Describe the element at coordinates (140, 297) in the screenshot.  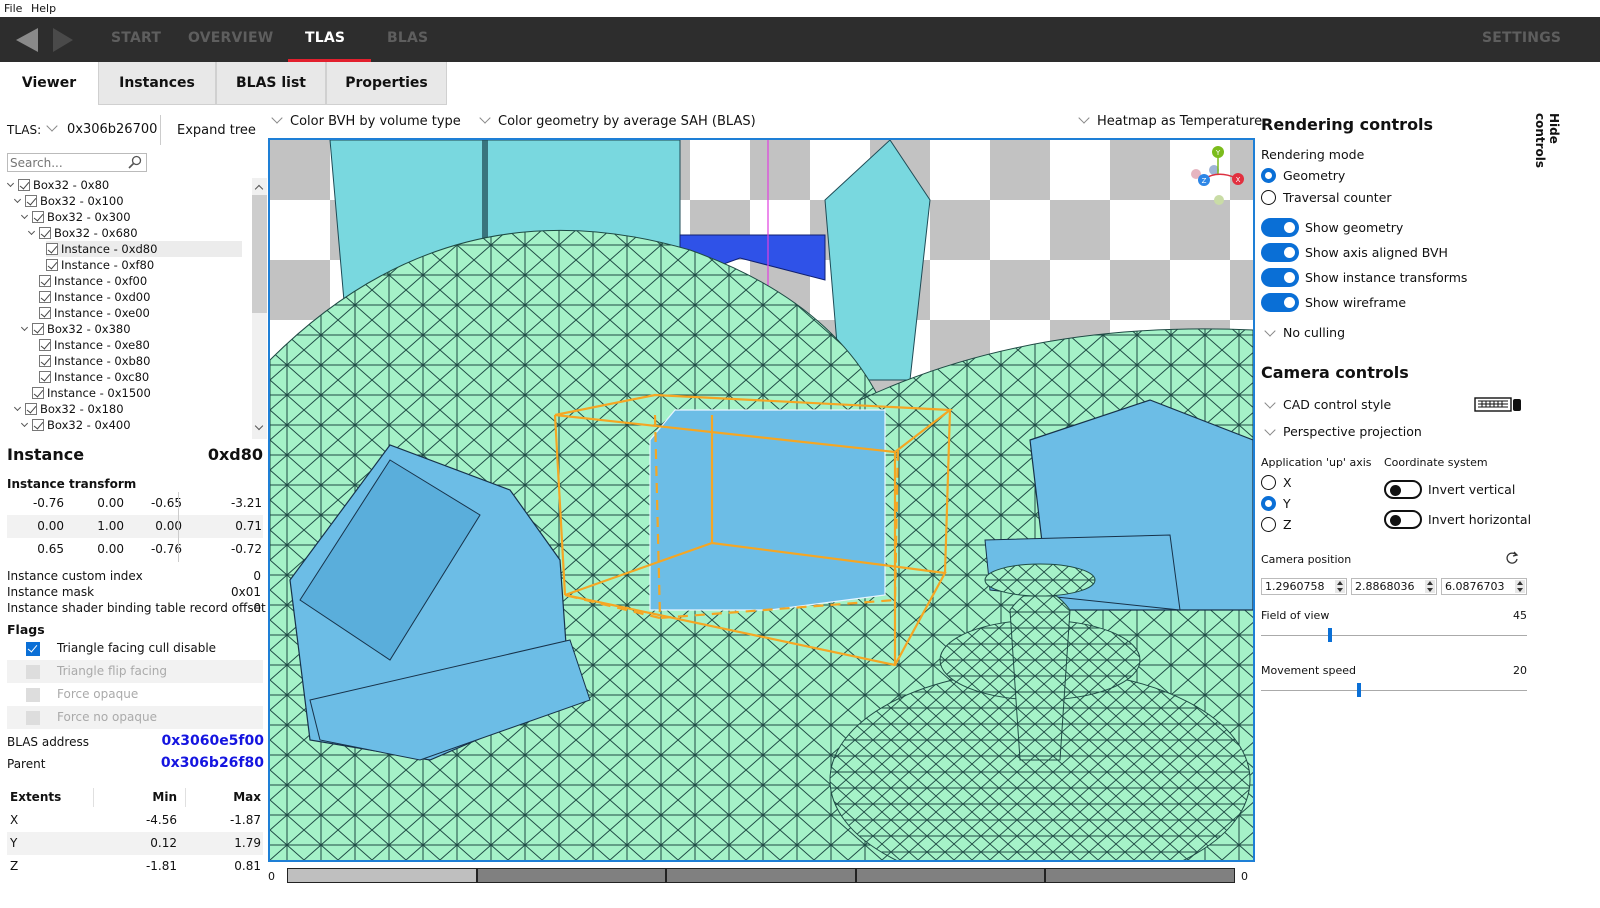
I see `tree-item: Instance - 0xd00` at that location.